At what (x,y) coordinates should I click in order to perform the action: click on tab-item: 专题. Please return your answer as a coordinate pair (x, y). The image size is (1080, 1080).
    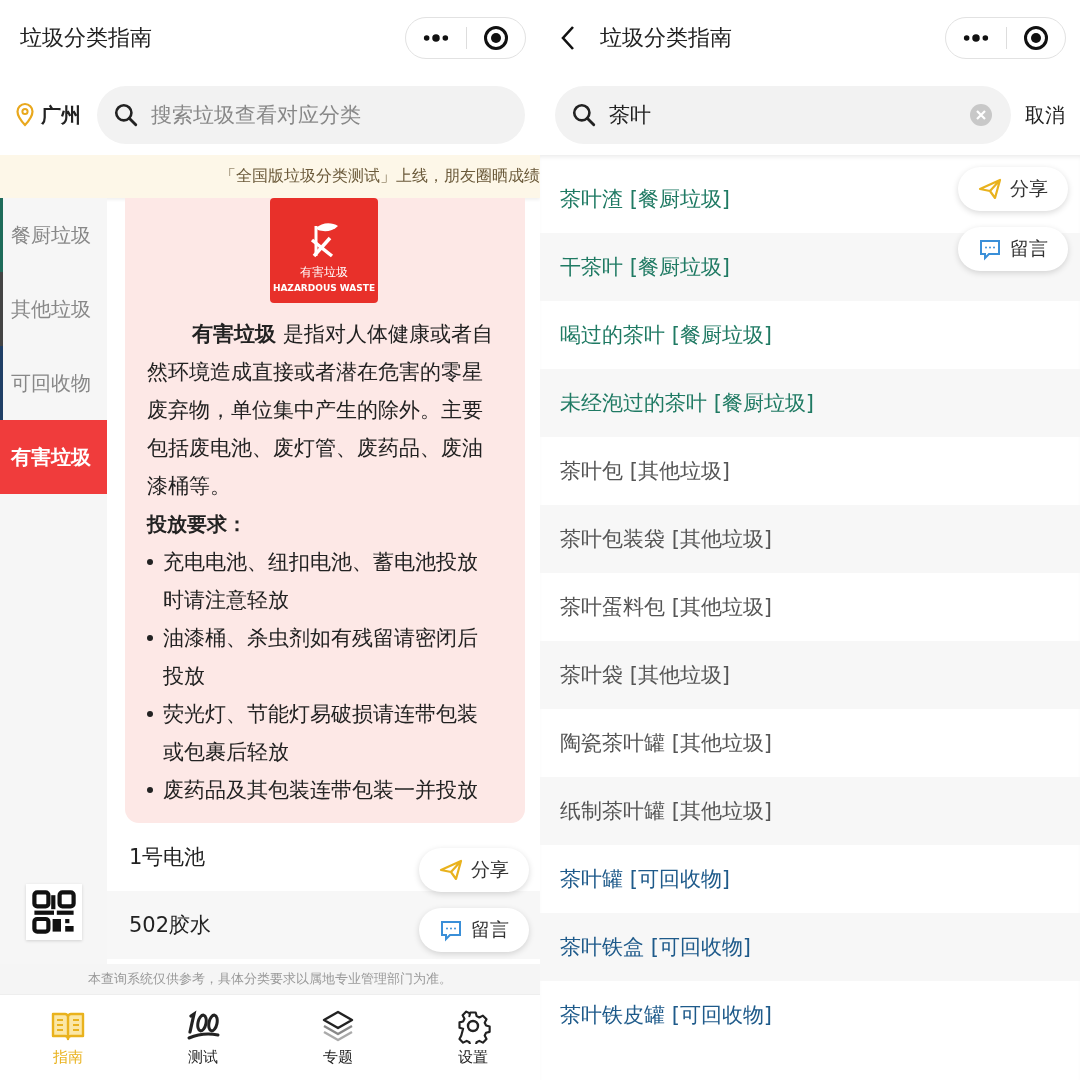
    Looking at the image, I should click on (337, 1037).